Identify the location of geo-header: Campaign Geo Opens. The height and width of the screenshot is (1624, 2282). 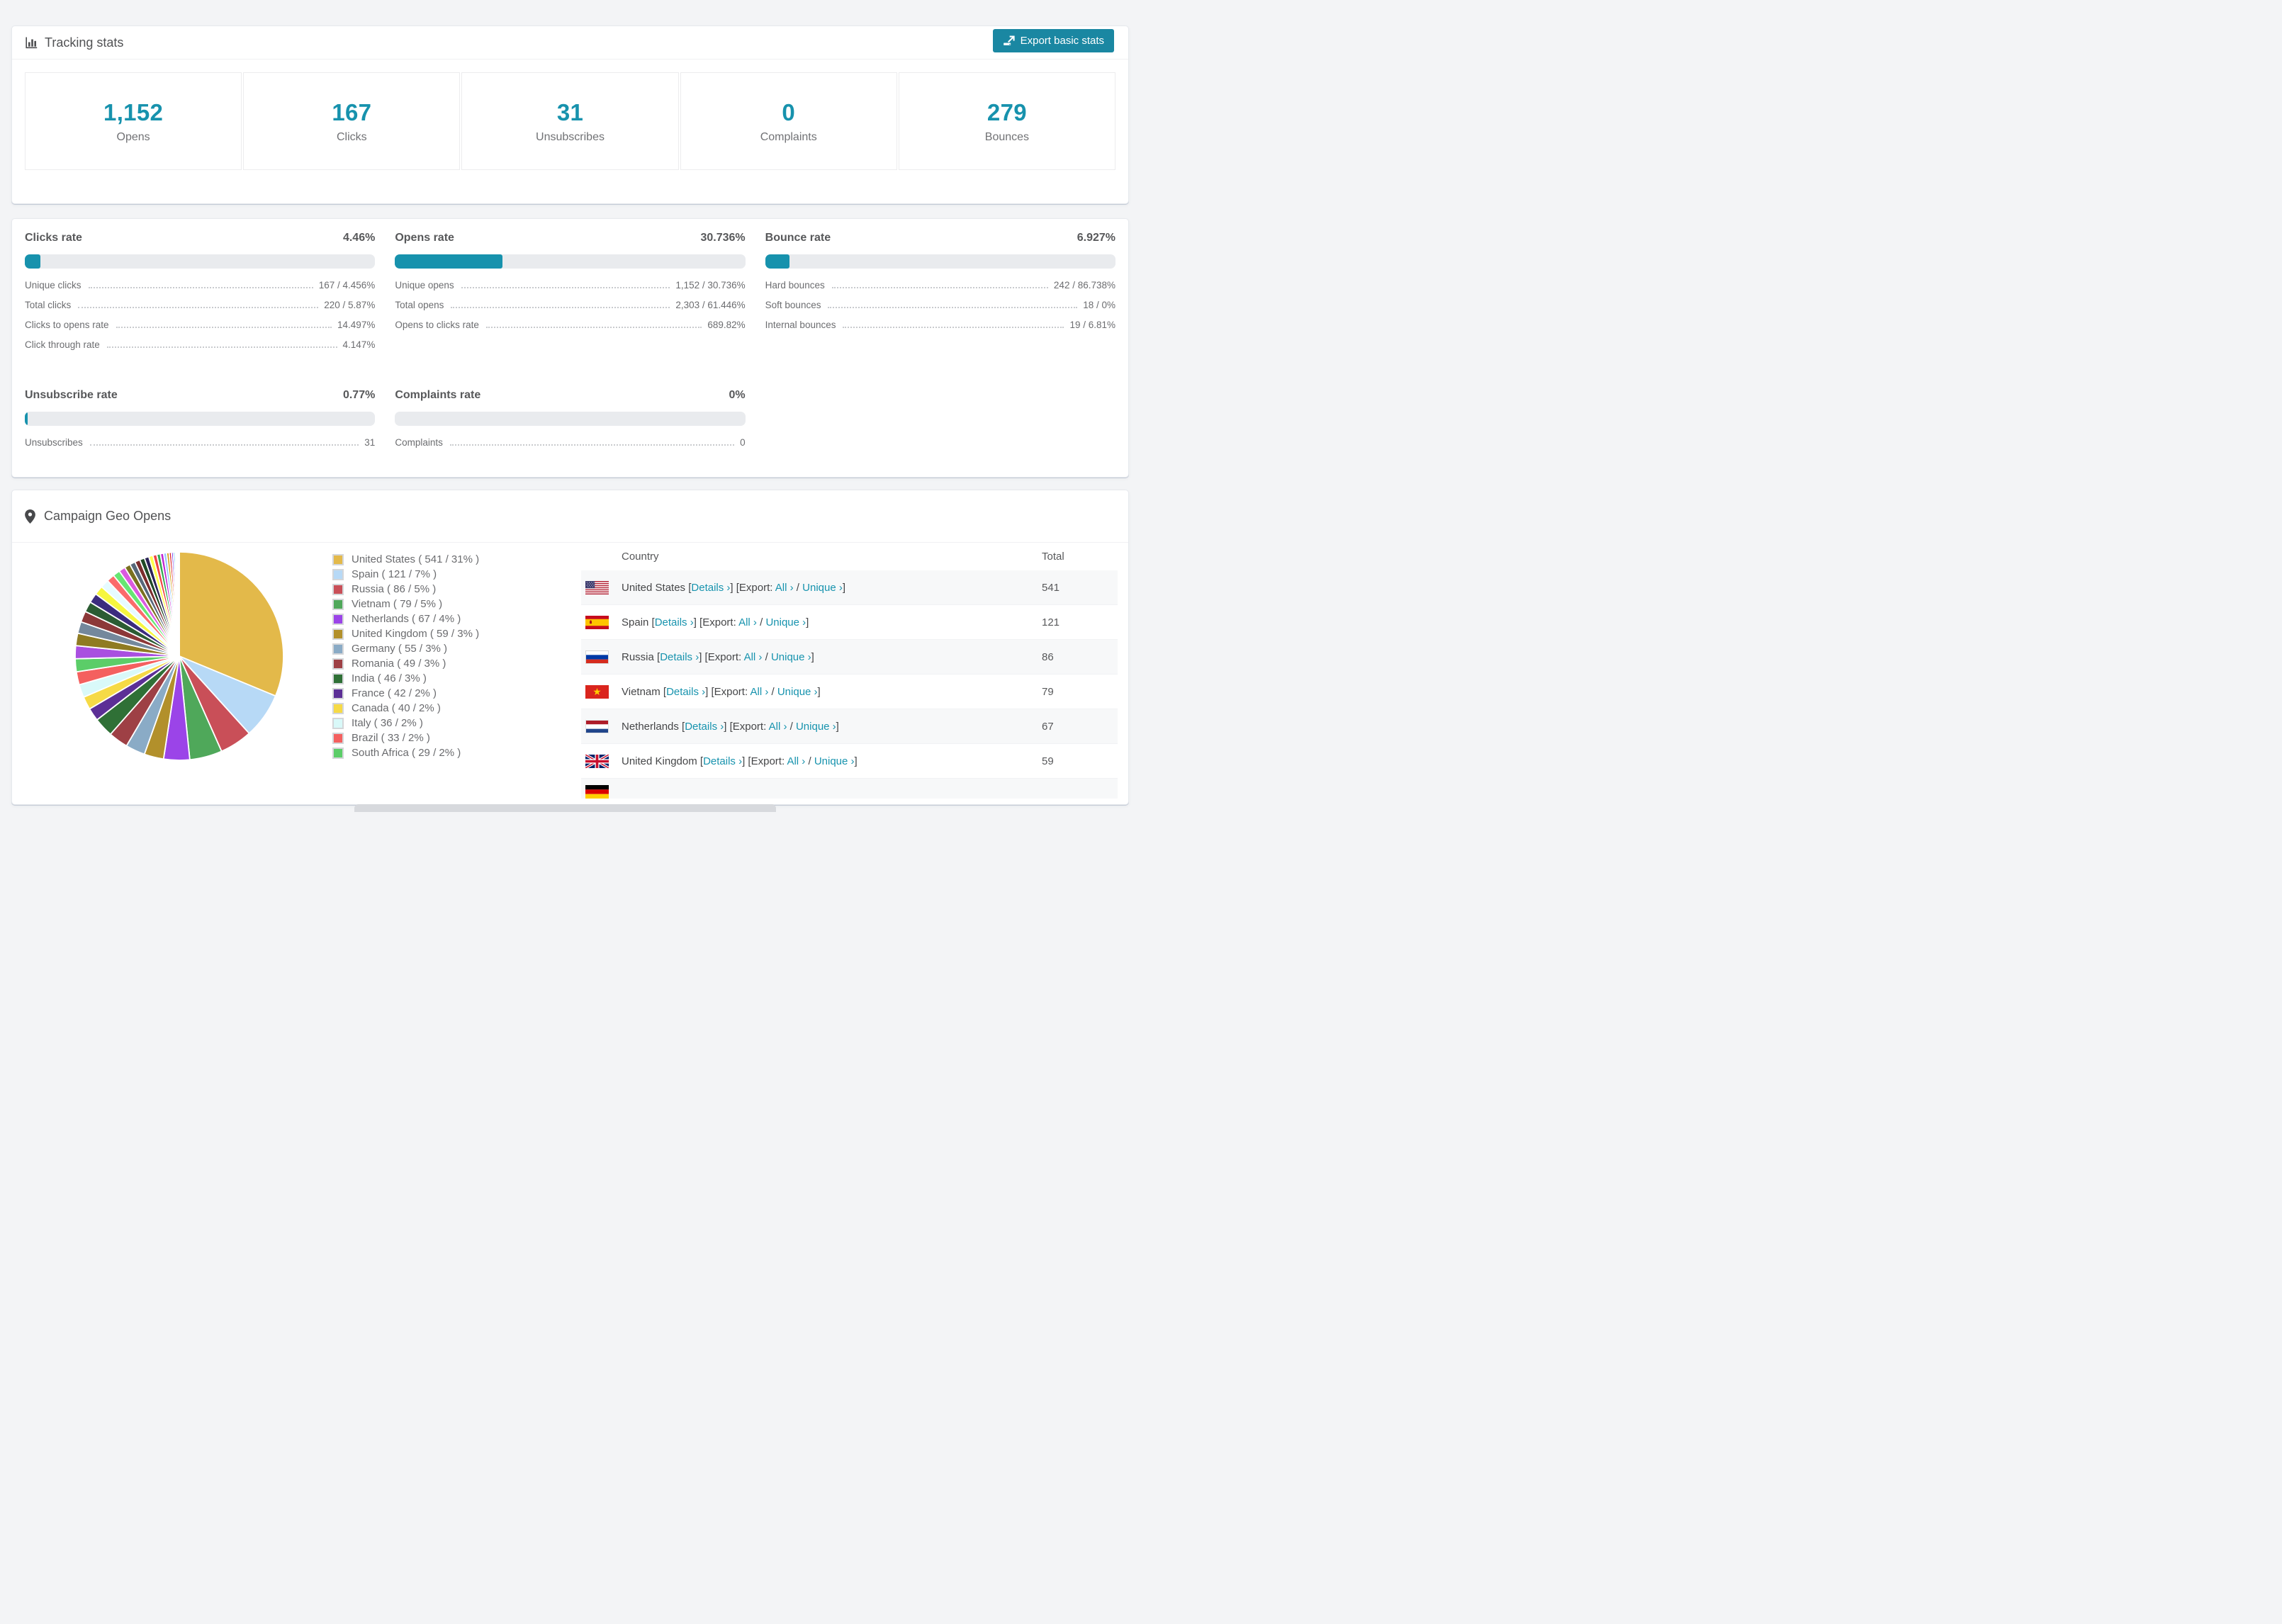
(570, 517).